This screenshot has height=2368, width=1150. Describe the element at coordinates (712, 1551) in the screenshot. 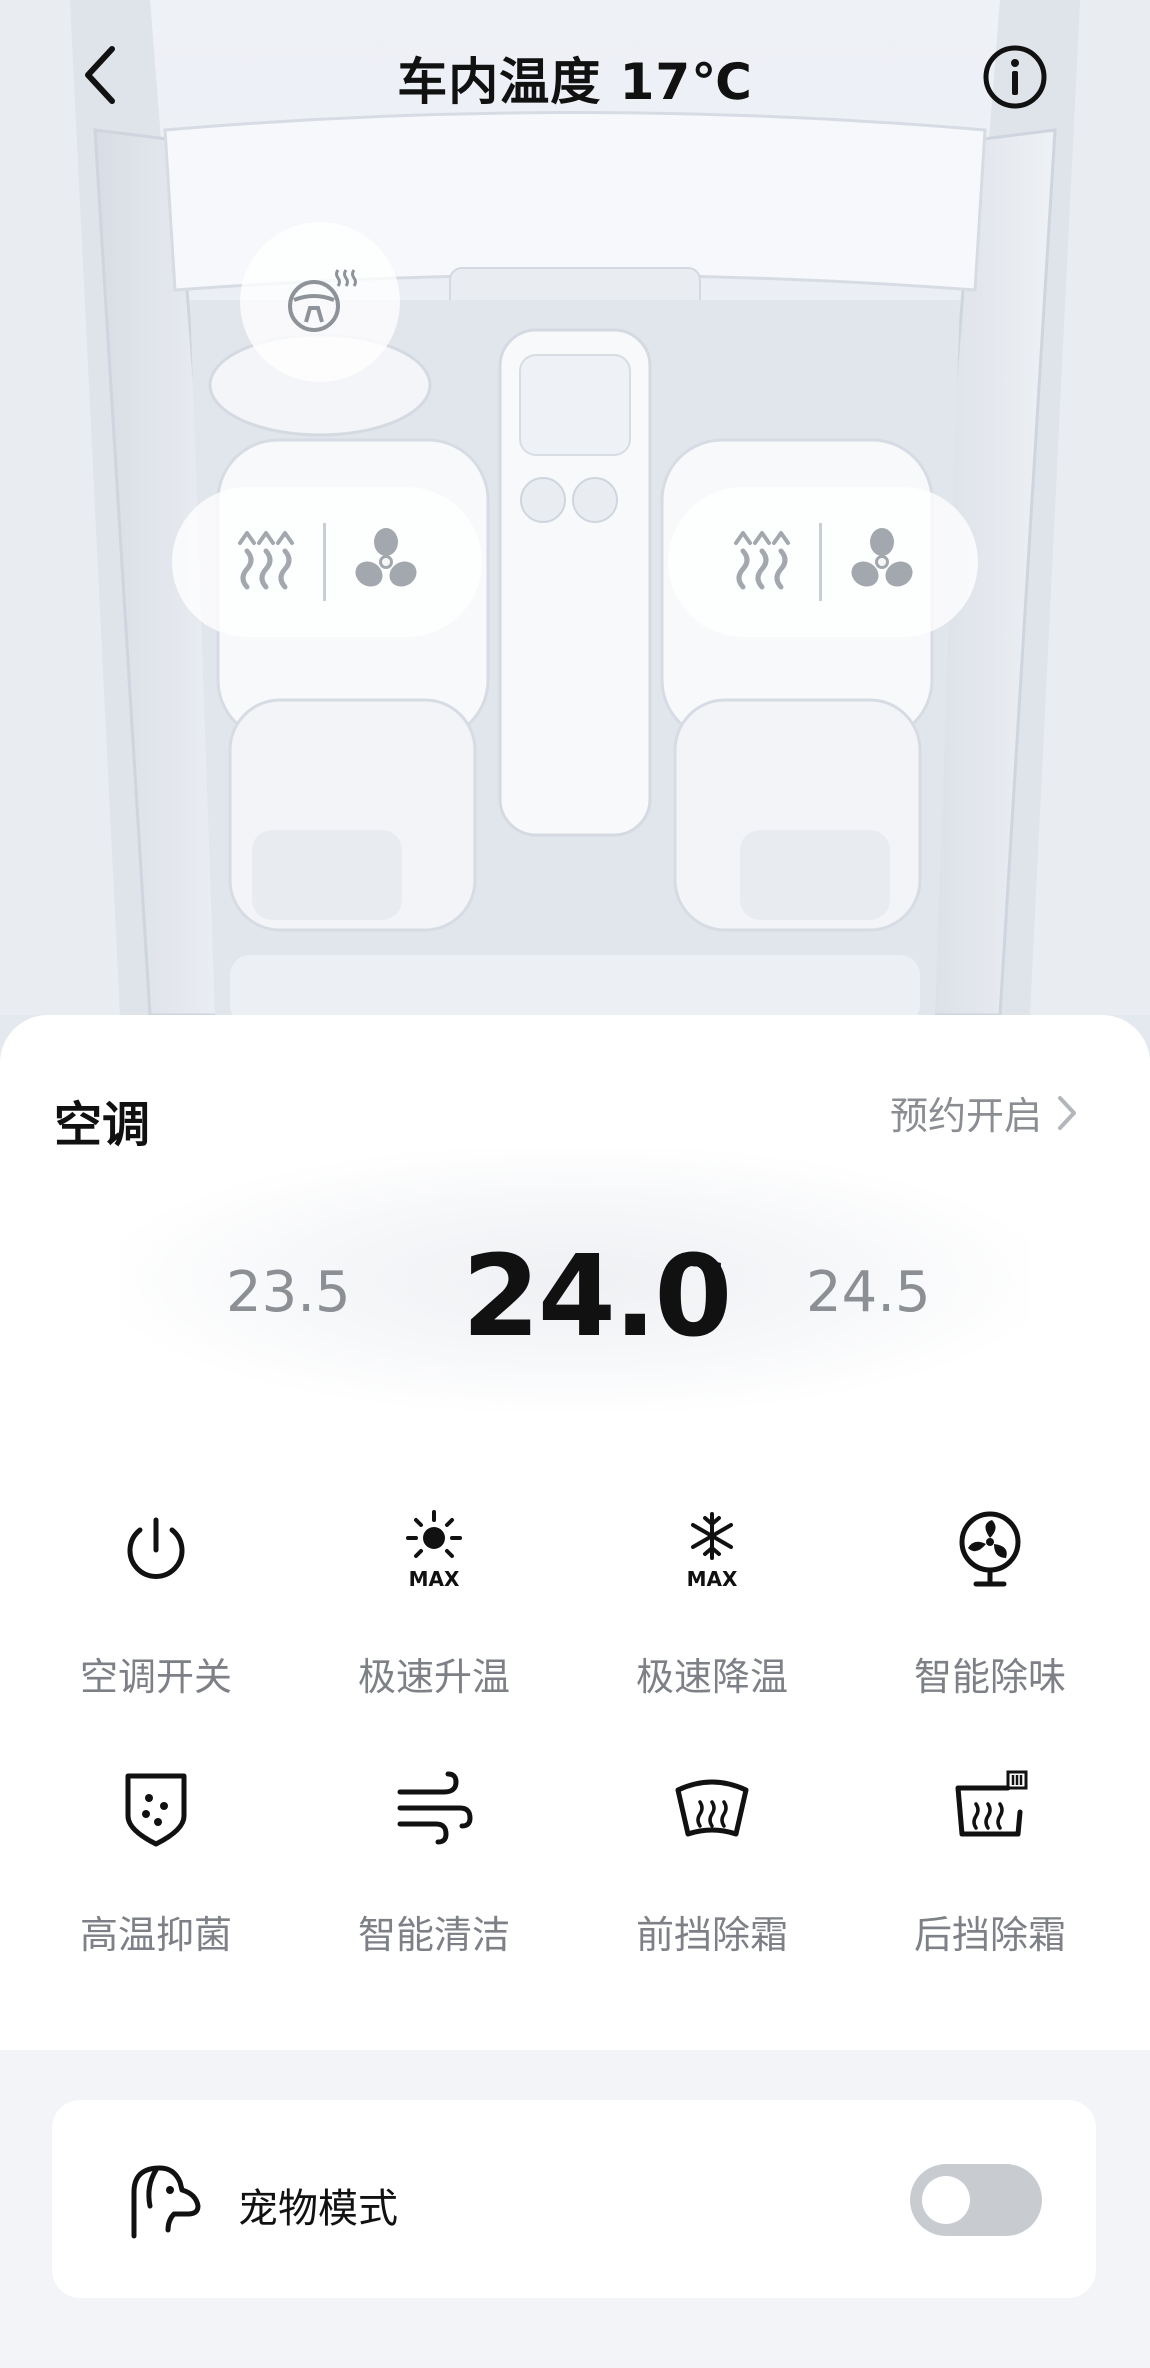

I see `snowflake-max-icon: MAX` at that location.